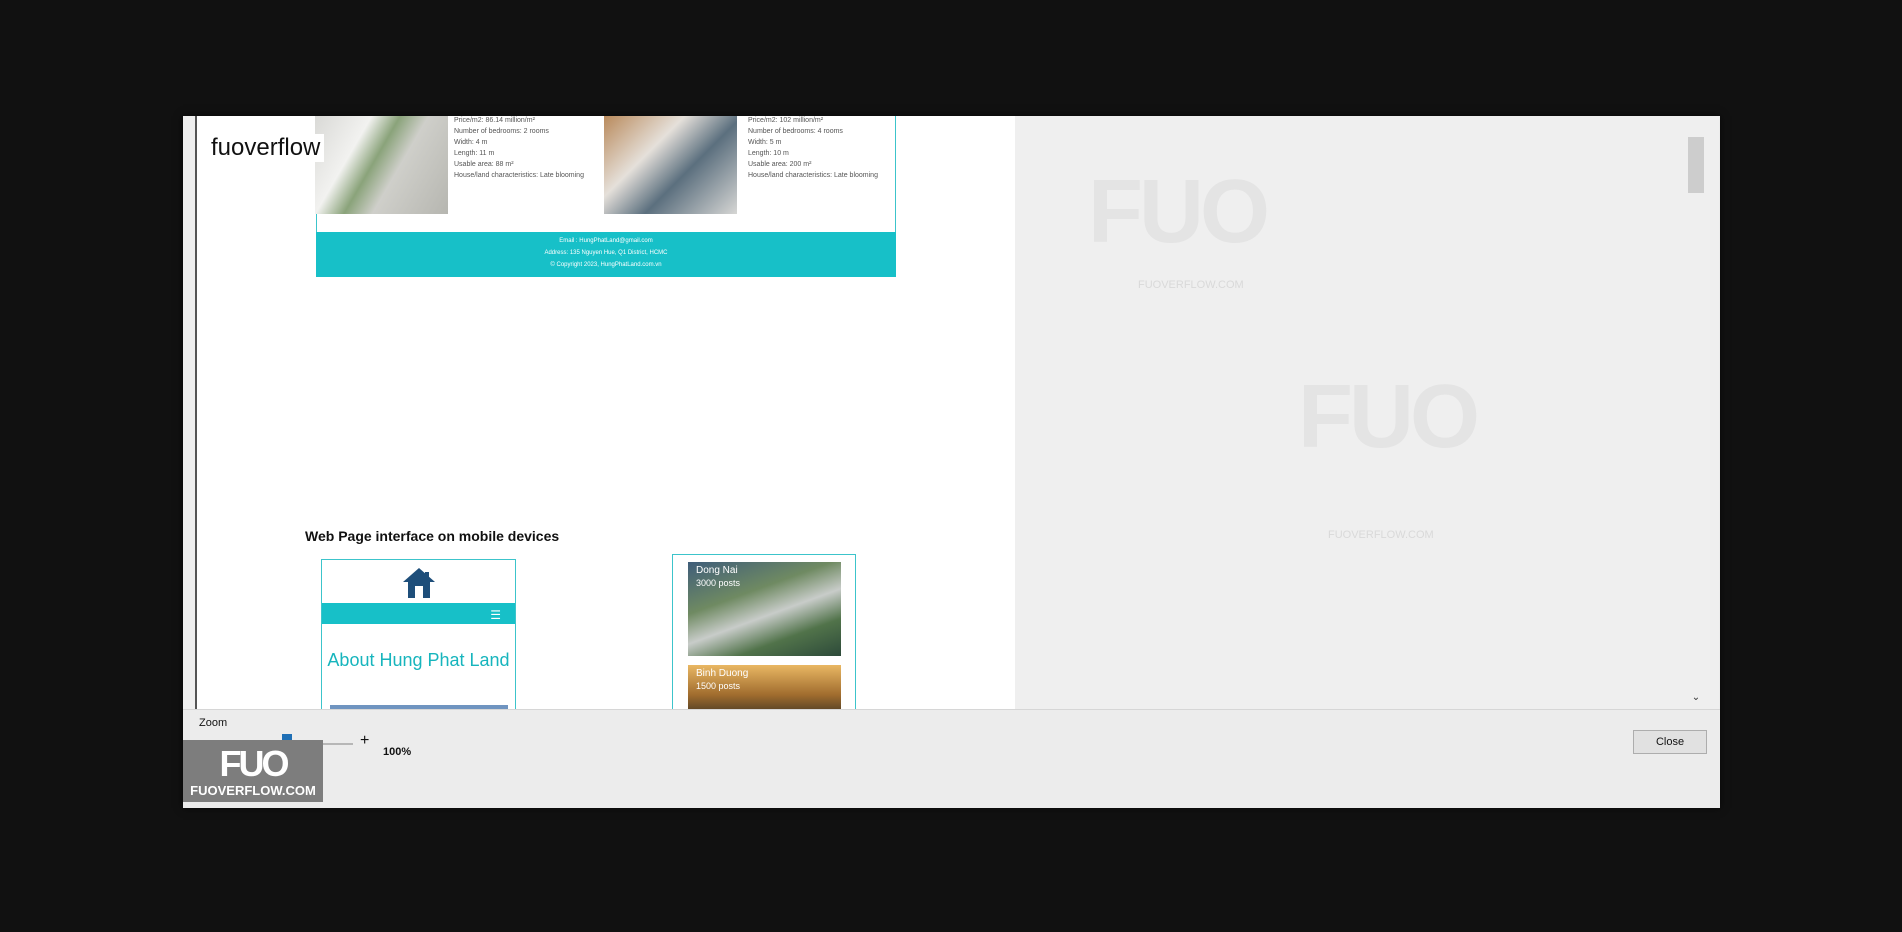  I want to click on mobile-mockup-about: ☰ About Hung Phat Land, so click(418, 634).